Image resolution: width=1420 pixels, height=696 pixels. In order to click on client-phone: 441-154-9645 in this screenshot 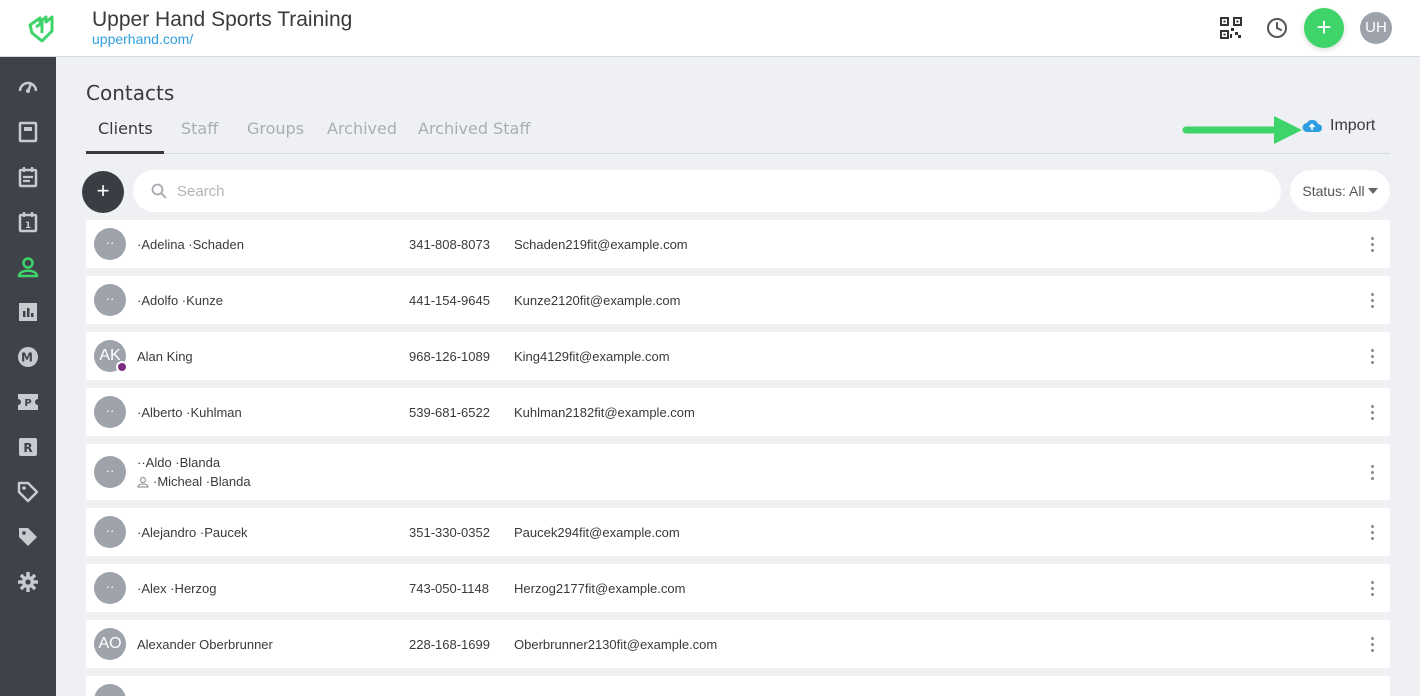, I will do `click(449, 300)`.